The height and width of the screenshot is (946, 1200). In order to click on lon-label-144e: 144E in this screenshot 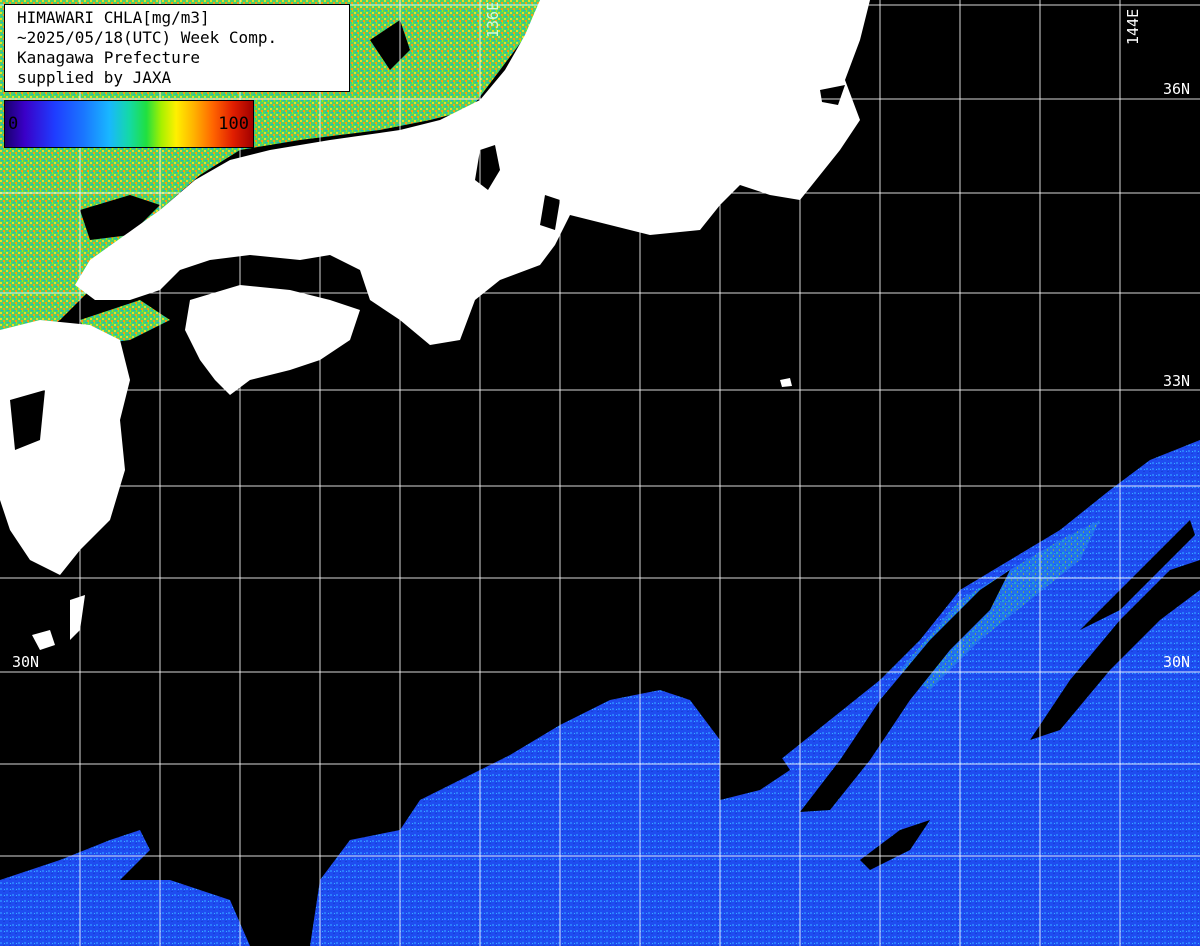, I will do `click(1133, 26)`.